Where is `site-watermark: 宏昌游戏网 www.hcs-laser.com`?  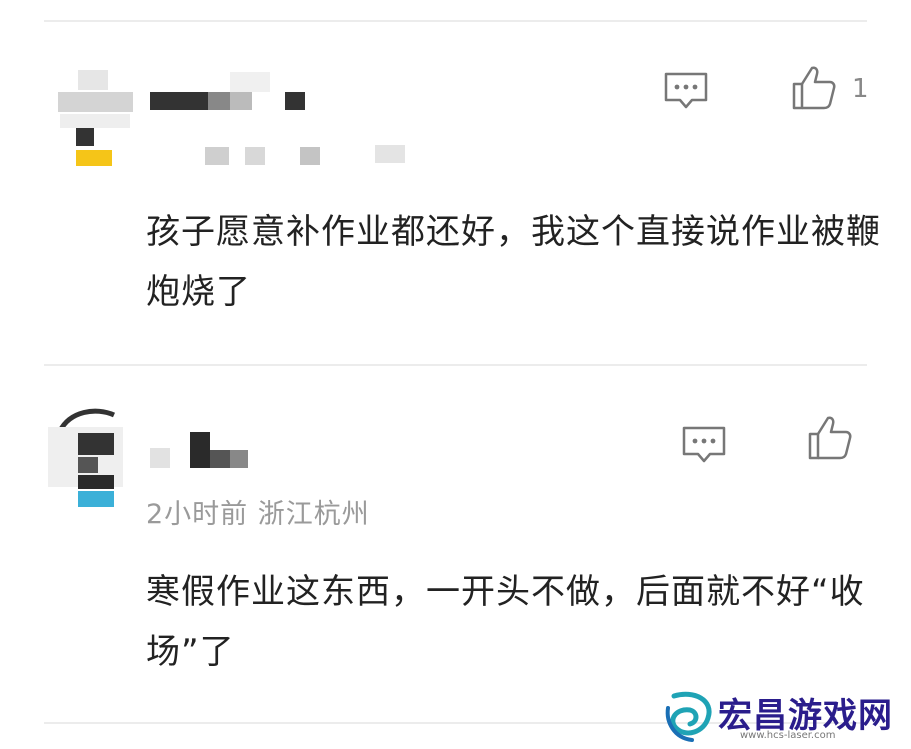
site-watermark: 宏昌游戏网 www.hcs-laser.com is located at coordinates (785, 716).